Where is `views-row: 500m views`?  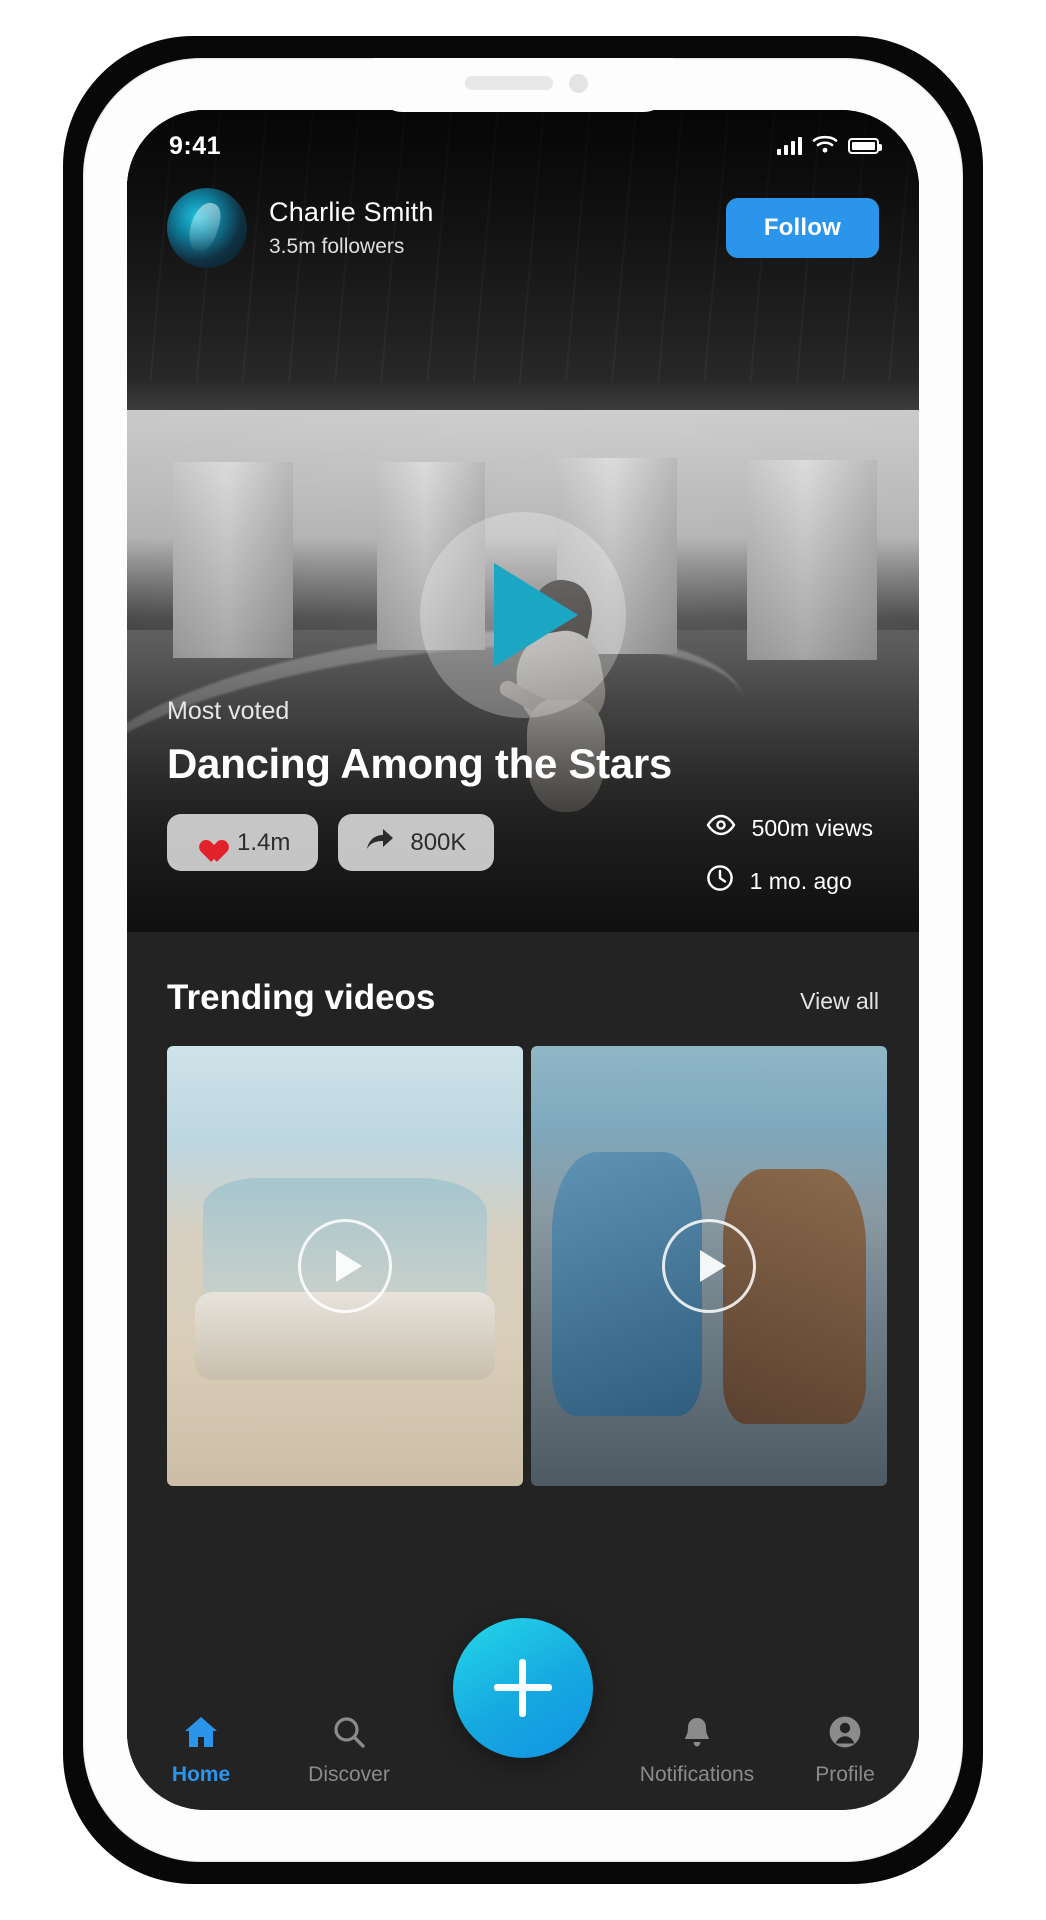 views-row: 500m views is located at coordinates (789, 828).